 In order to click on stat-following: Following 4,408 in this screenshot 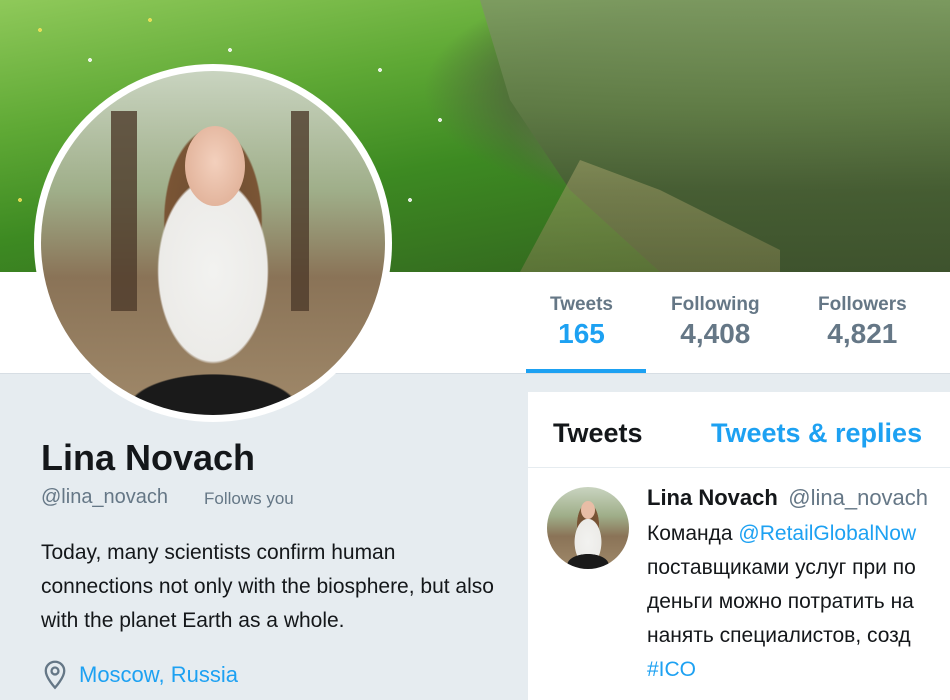, I will do `click(715, 322)`.